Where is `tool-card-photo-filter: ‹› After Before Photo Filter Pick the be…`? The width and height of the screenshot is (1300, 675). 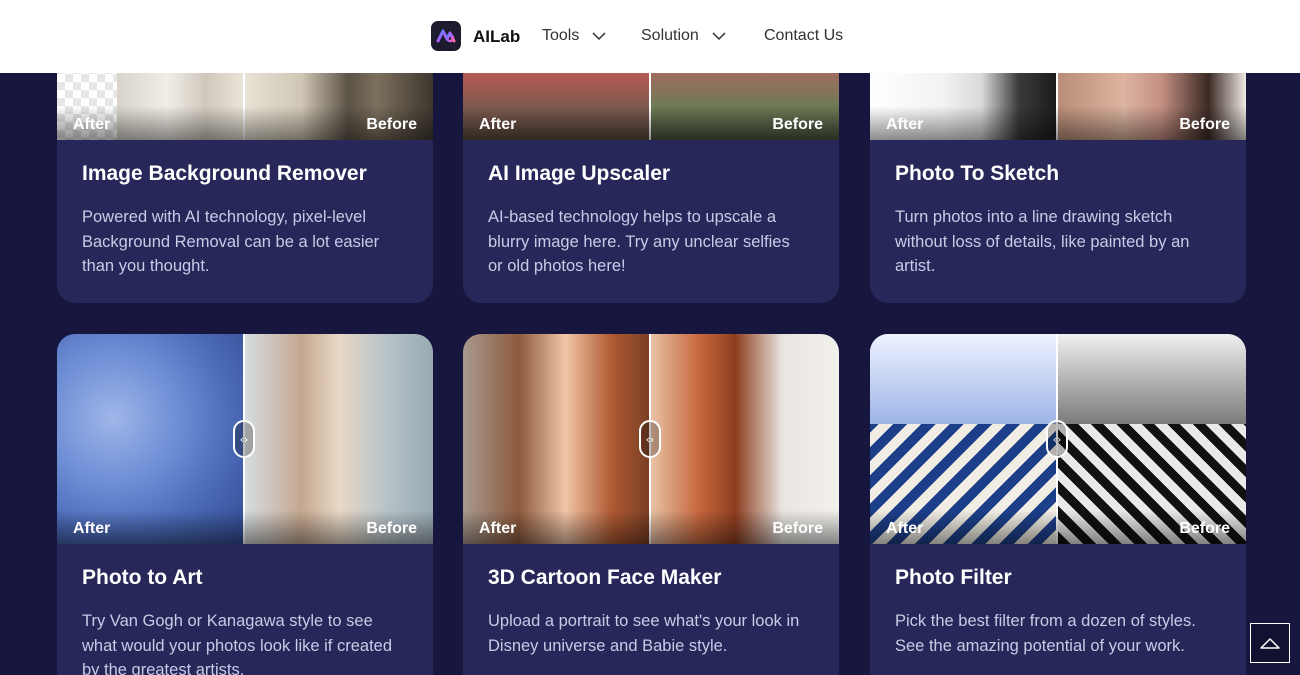 tool-card-photo-filter: ‹› After Before Photo Filter Pick the be… is located at coordinates (1058, 504).